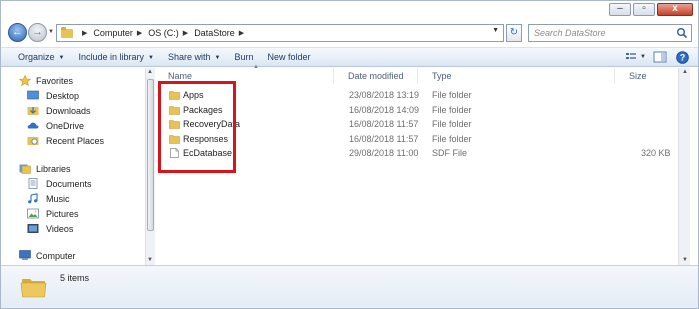  I want to click on nav-item-pictures: Pictures, so click(53, 213).